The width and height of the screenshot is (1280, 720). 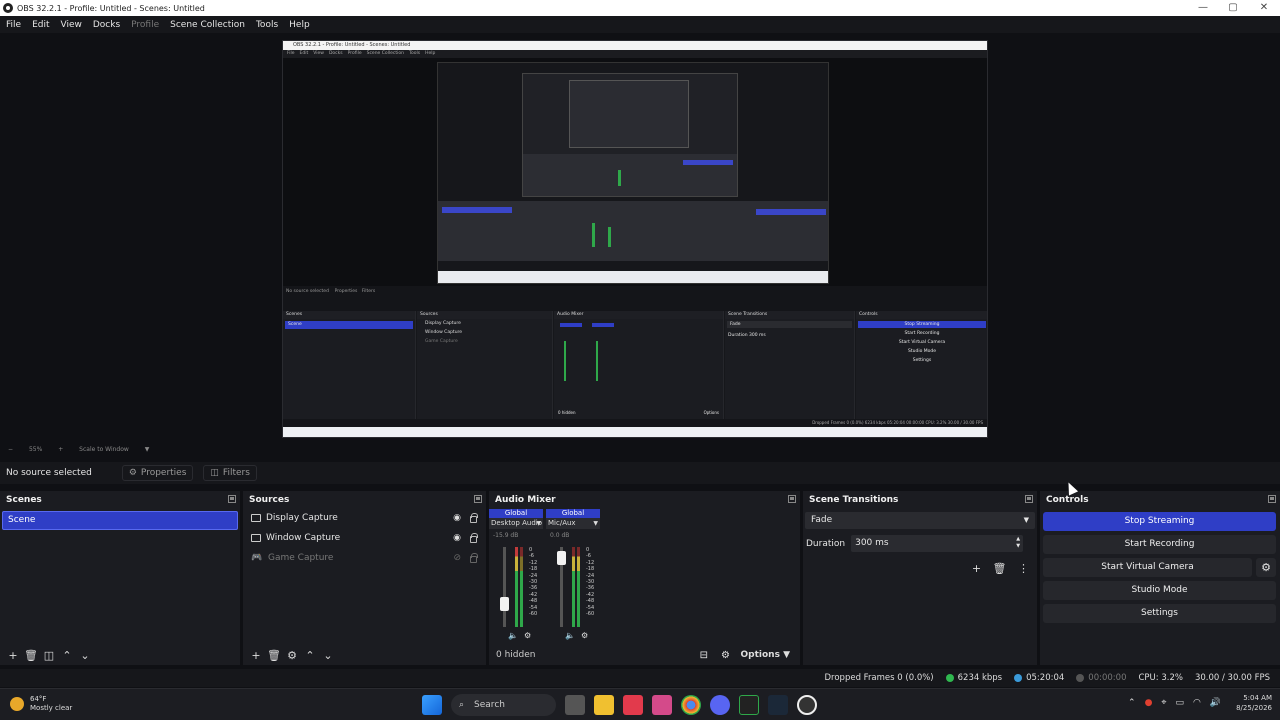 I want to click on scene-list-item: Scene, so click(x=120, y=520).